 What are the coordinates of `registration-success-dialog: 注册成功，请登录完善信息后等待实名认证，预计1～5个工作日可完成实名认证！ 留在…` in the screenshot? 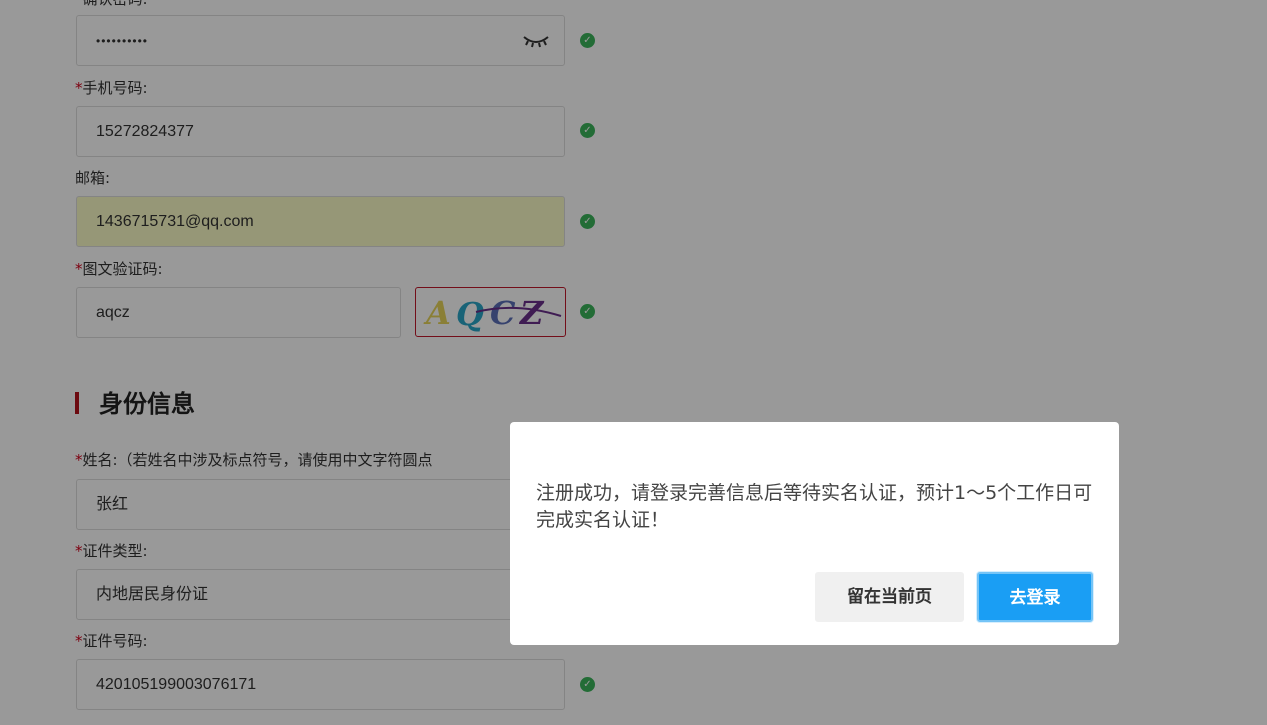 It's located at (814, 533).